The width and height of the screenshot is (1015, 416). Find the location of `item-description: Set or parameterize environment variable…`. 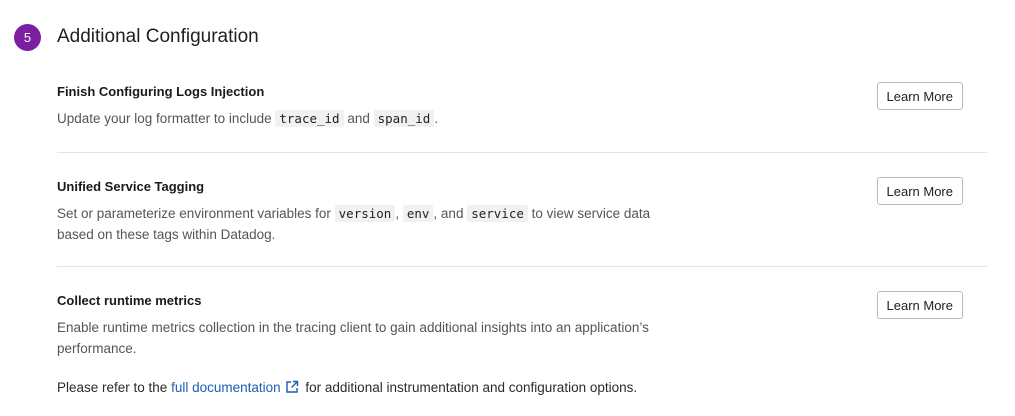

item-description: Set or parameterize environment variable… is located at coordinates (354, 223).